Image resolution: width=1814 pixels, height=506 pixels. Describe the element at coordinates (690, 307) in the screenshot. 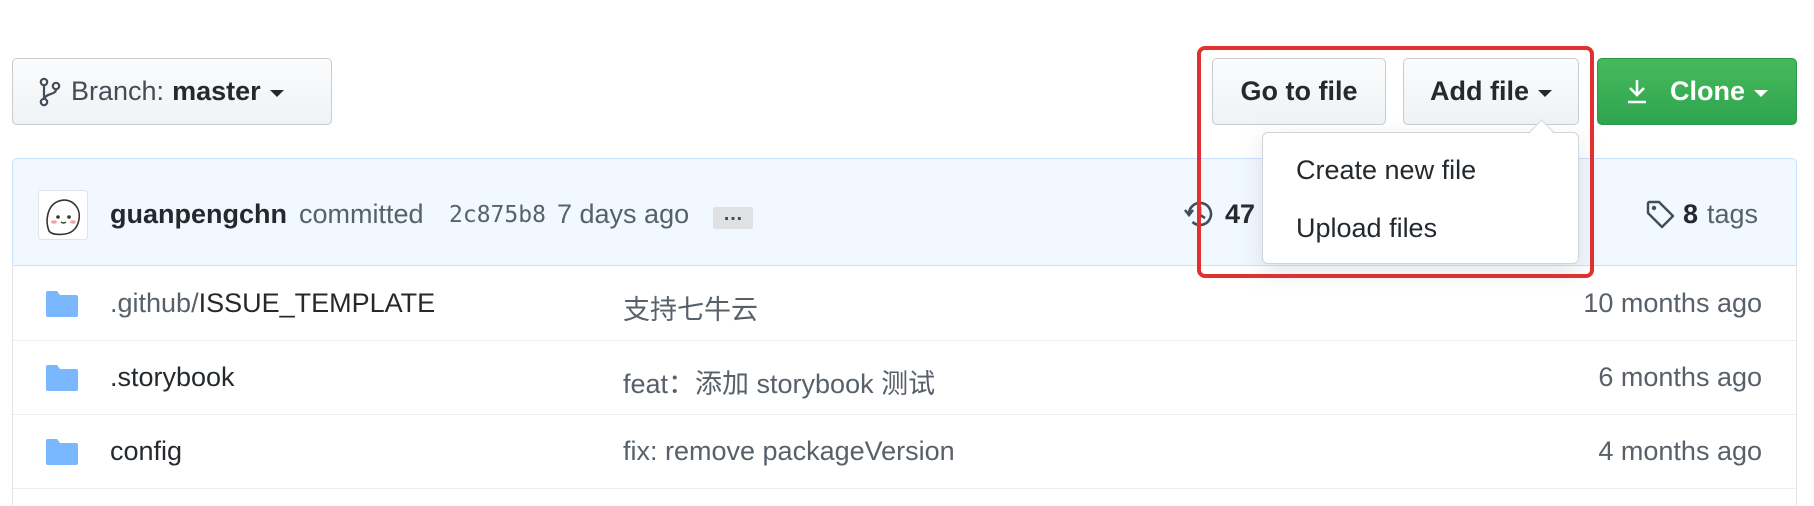

I see `file-commit-message: 支持七牛云` at that location.